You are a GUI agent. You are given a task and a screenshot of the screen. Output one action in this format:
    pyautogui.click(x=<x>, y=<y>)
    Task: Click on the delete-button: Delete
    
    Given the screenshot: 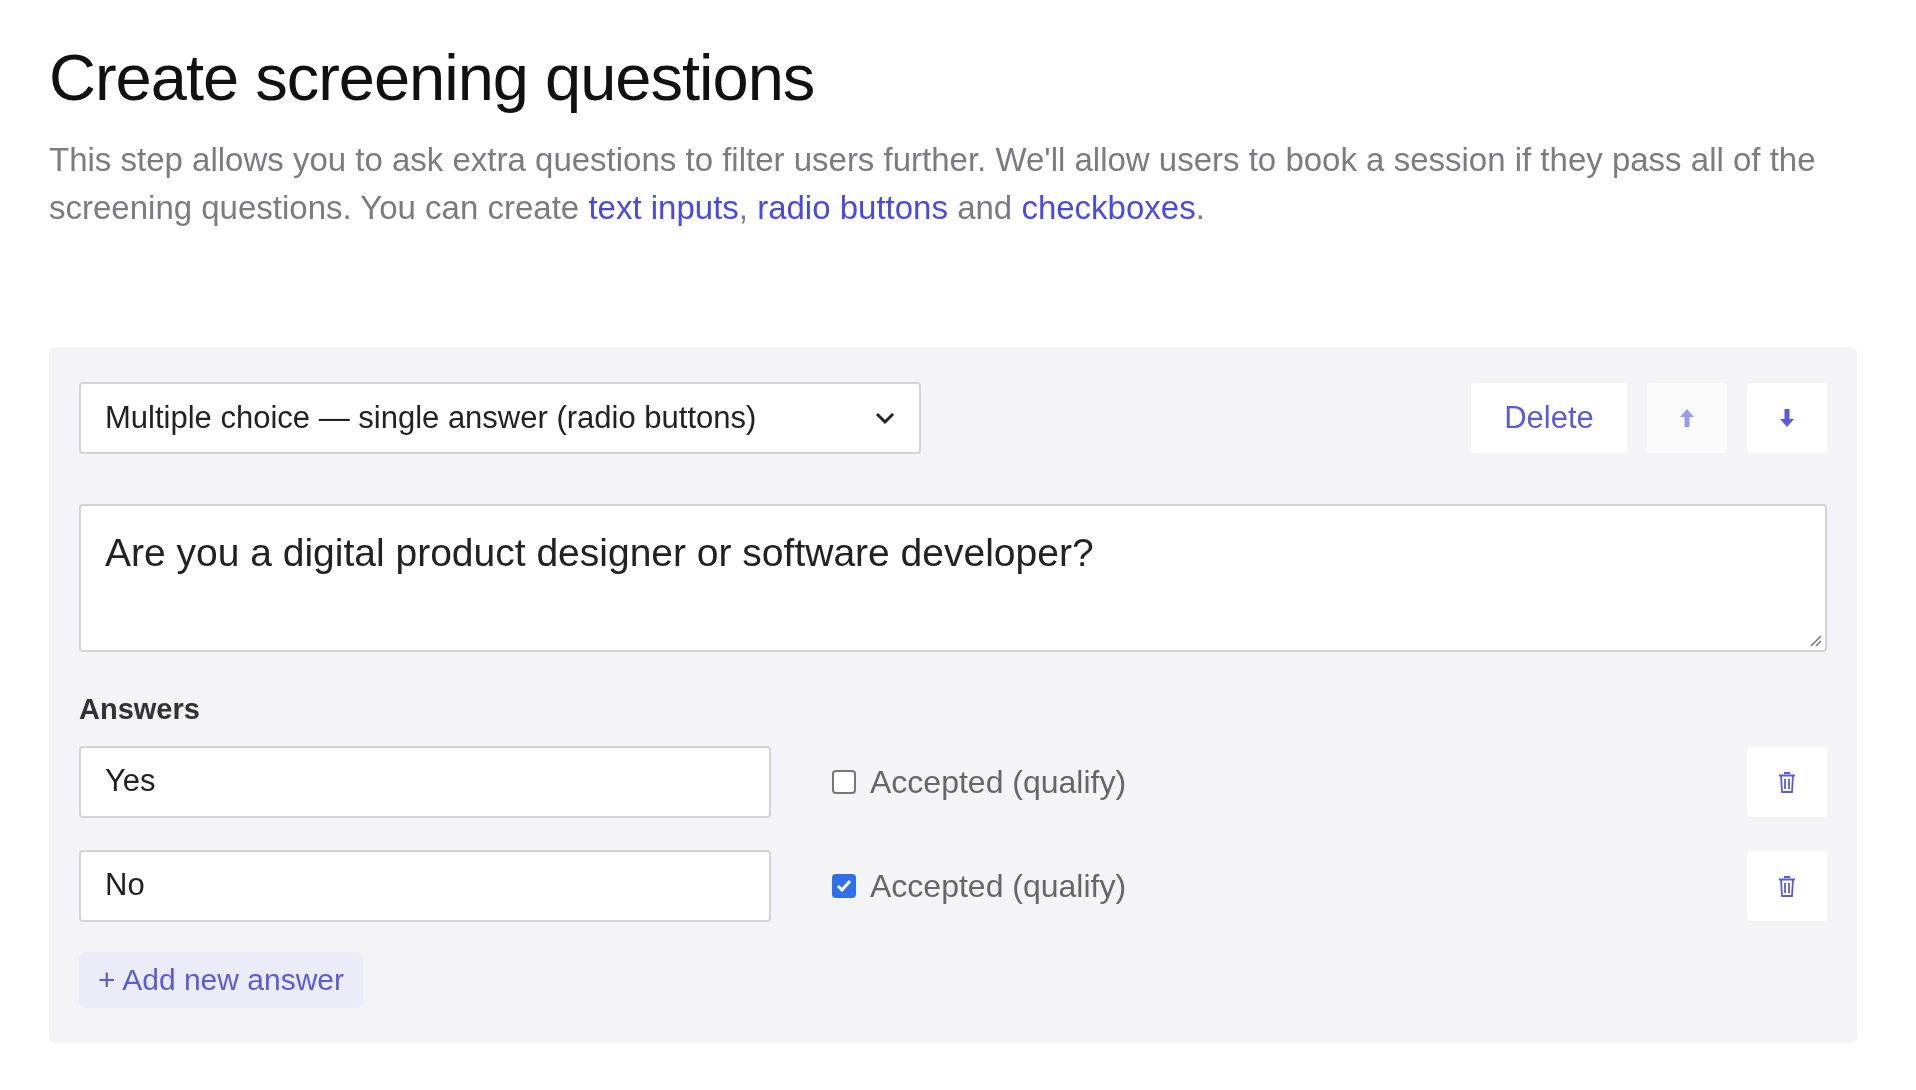 What is the action you would take?
    pyautogui.click(x=1549, y=418)
    